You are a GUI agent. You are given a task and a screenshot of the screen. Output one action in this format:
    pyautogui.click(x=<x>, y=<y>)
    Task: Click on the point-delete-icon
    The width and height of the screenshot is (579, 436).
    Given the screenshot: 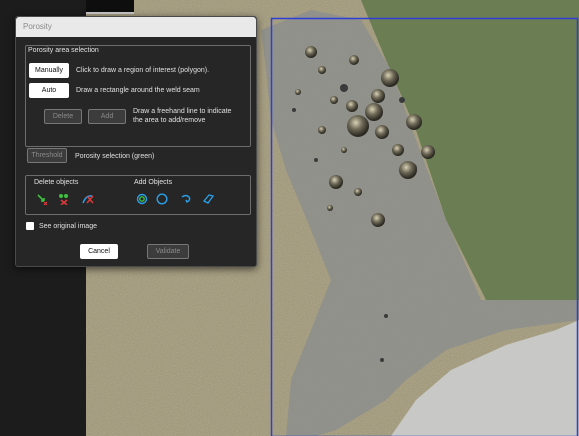 What is the action you would take?
    pyautogui.click(x=42, y=199)
    